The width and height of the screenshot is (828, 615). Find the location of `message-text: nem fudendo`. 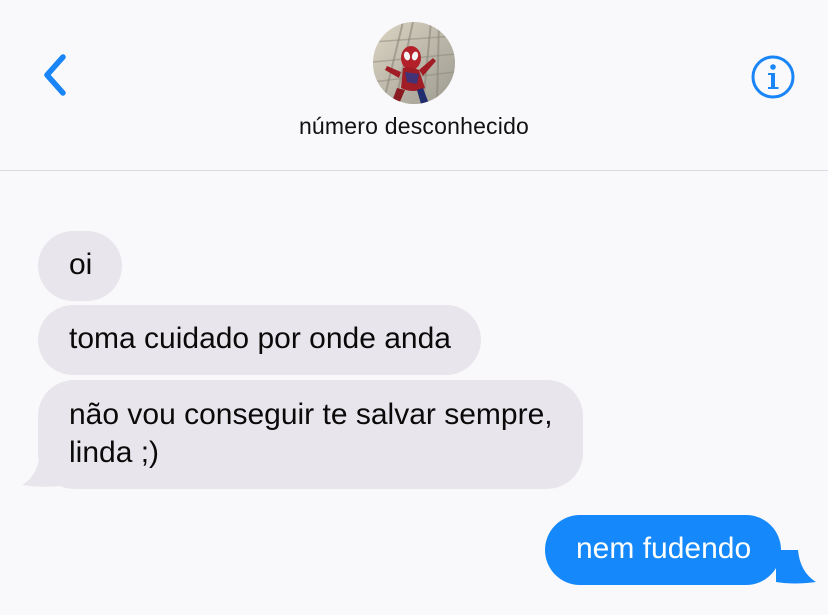

message-text: nem fudendo is located at coordinates (664, 548).